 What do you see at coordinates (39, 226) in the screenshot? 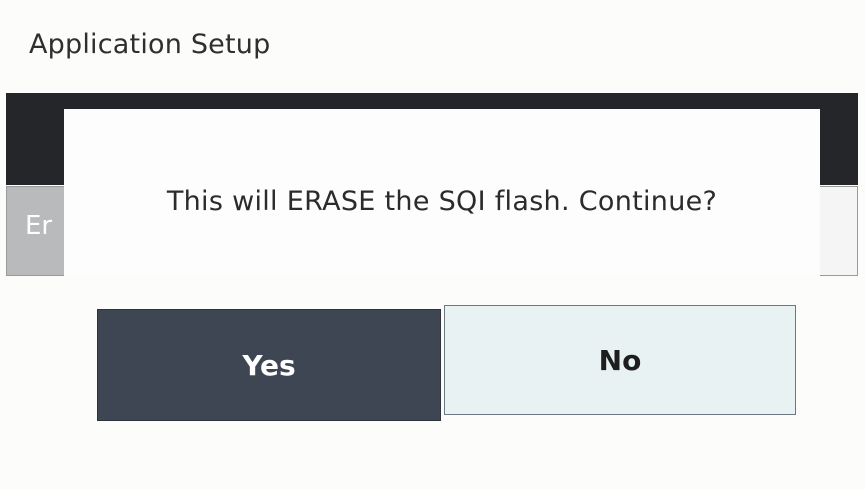
I see `erase-tile-label: Er` at bounding box center [39, 226].